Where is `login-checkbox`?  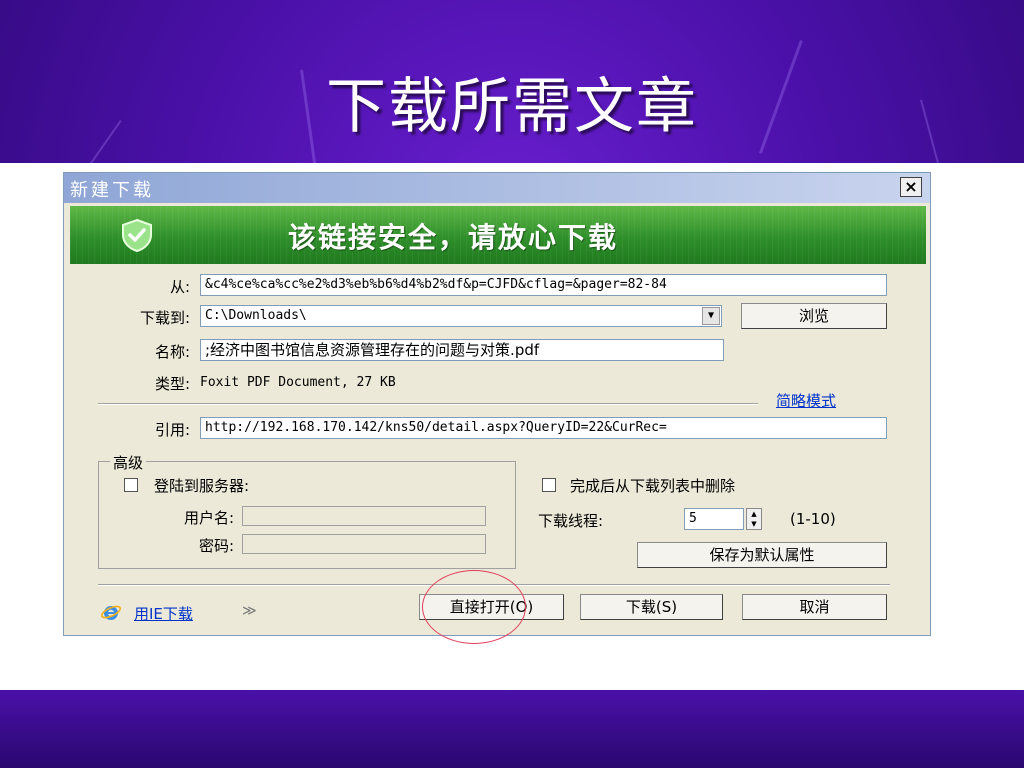 login-checkbox is located at coordinates (131, 485).